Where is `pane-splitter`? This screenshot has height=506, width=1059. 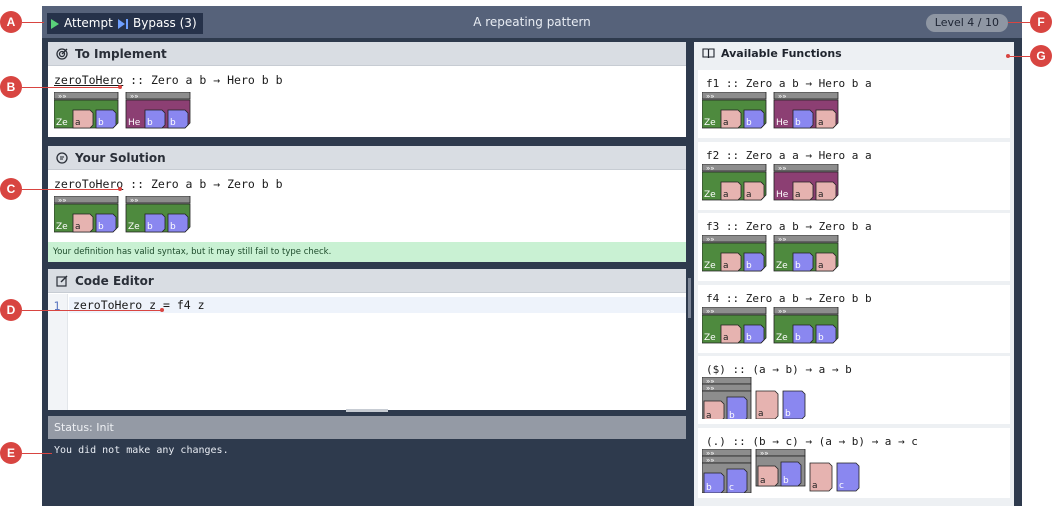
pane-splitter is located at coordinates (690, 274).